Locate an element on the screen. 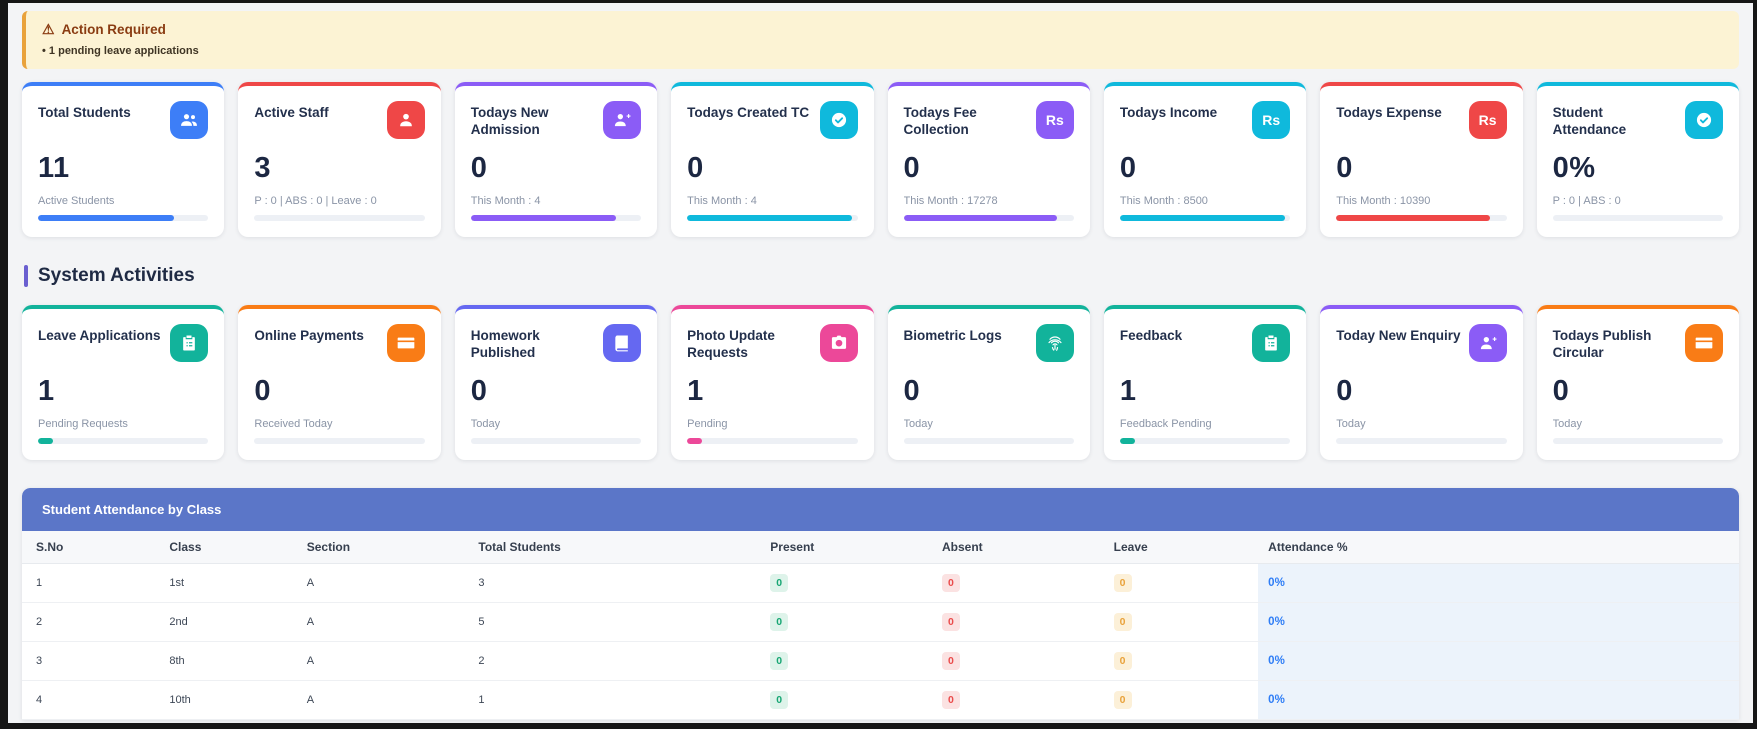 This screenshot has height=729, width=1757. stat-card-student-attendance: Student Attendance 0% P : 0 | ABS : 0 is located at coordinates (1637, 159).